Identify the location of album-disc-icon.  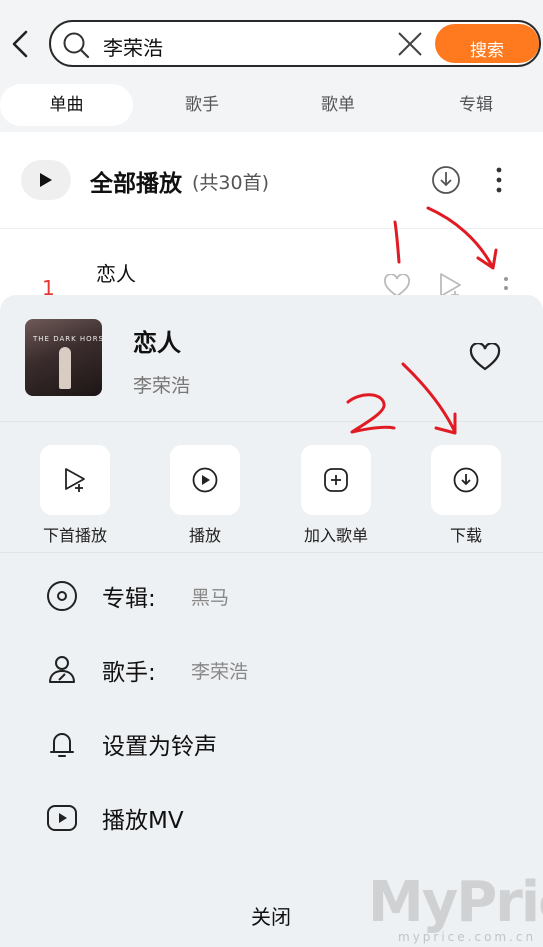
(62, 596).